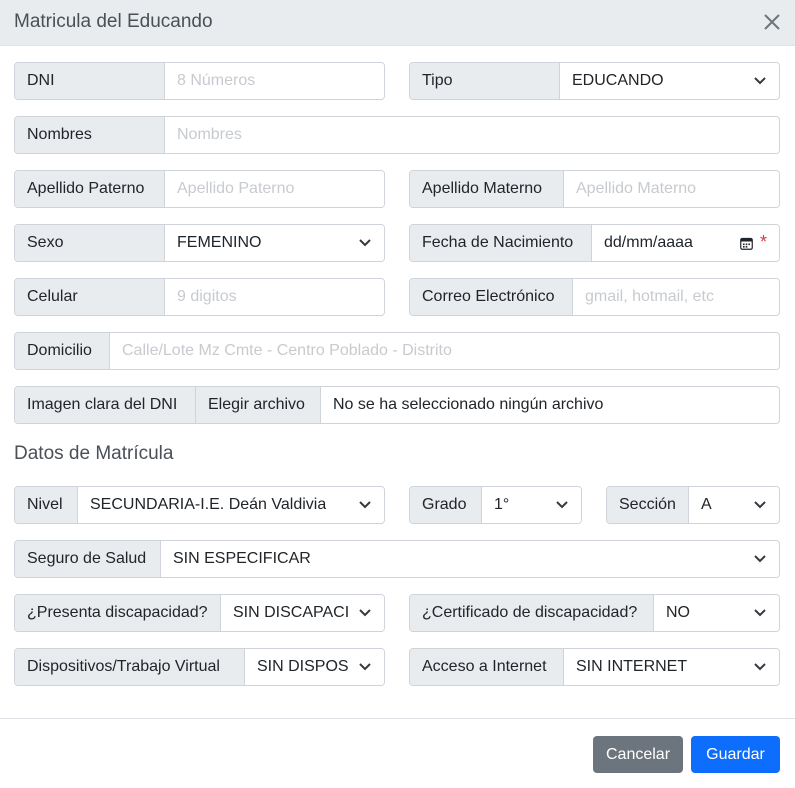  What do you see at coordinates (648, 505) in the screenshot?
I see `seccion-label: Sección` at bounding box center [648, 505].